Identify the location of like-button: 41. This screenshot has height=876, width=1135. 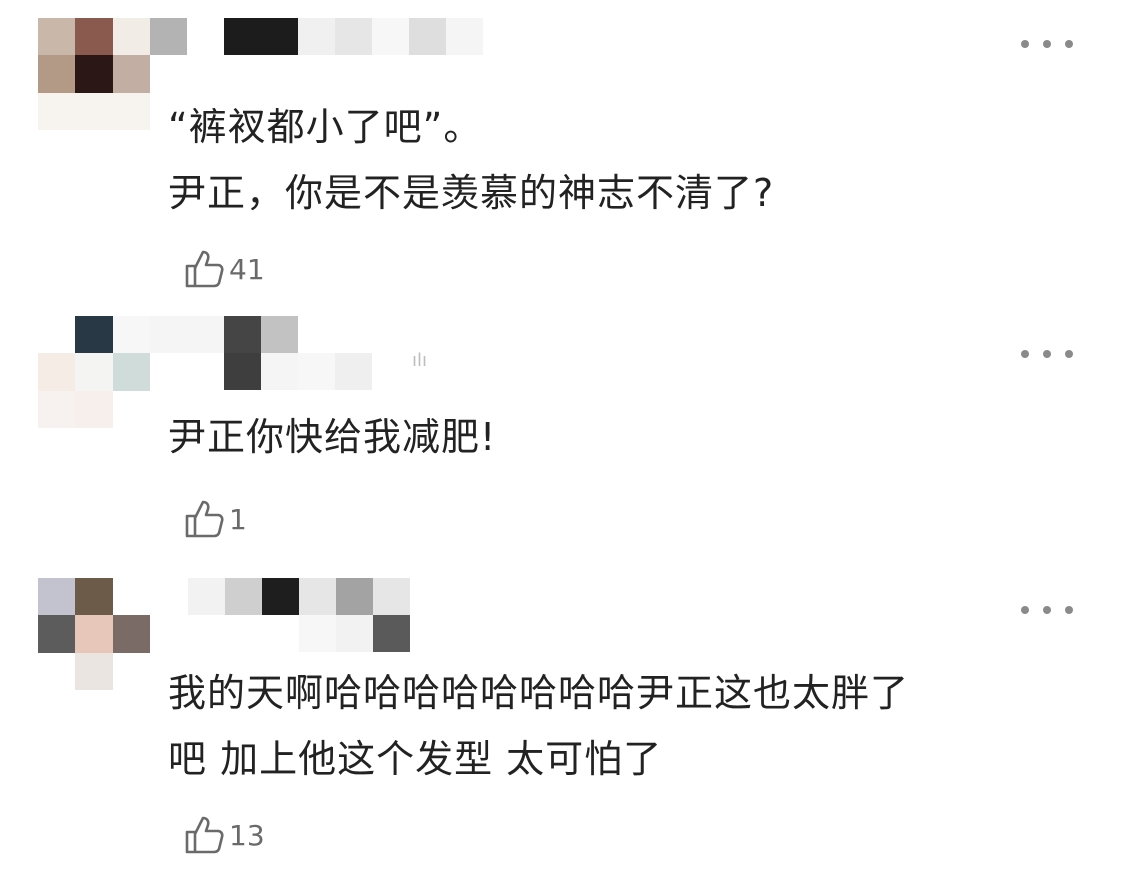
(223, 269).